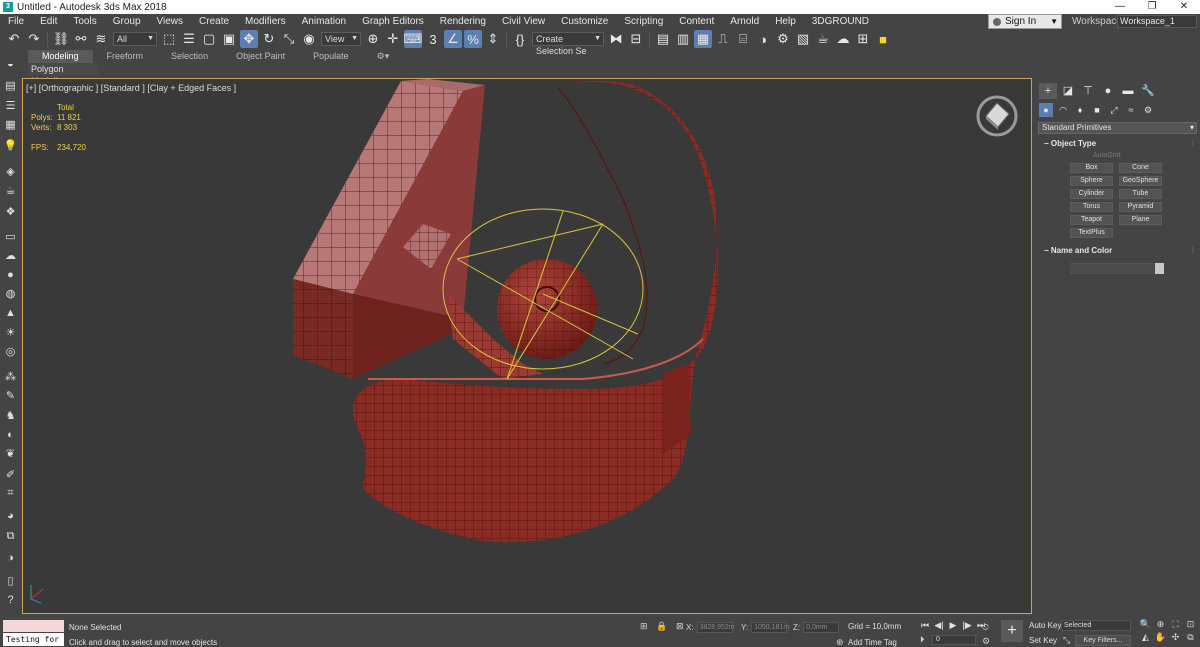 The image size is (1200, 647). I want to click on play-icon: ▶, so click(953, 625).